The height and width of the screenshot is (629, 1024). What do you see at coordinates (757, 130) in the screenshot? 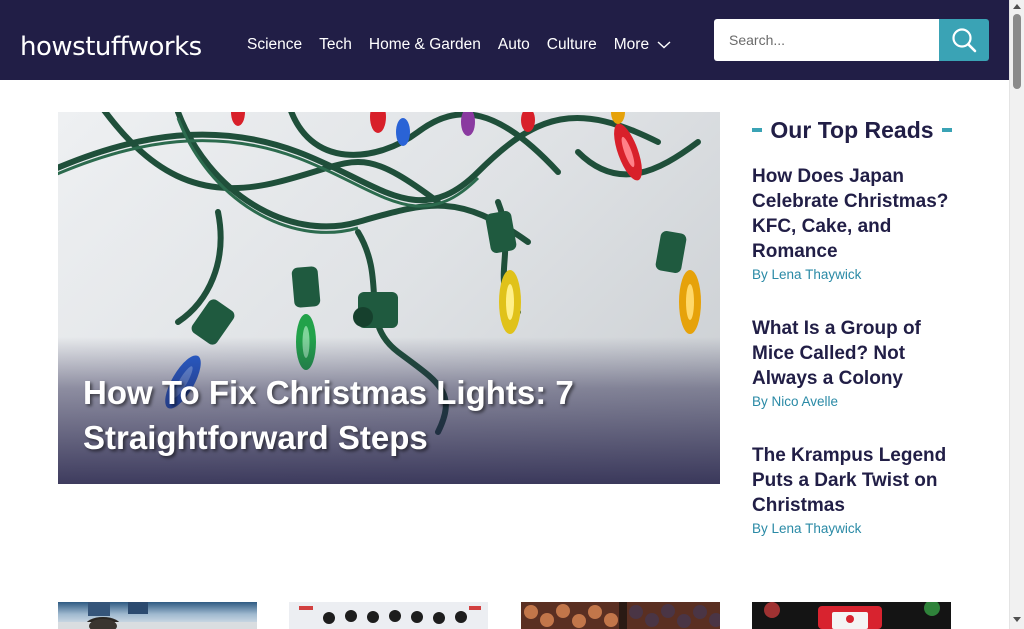
I see `heading-dash-left` at bounding box center [757, 130].